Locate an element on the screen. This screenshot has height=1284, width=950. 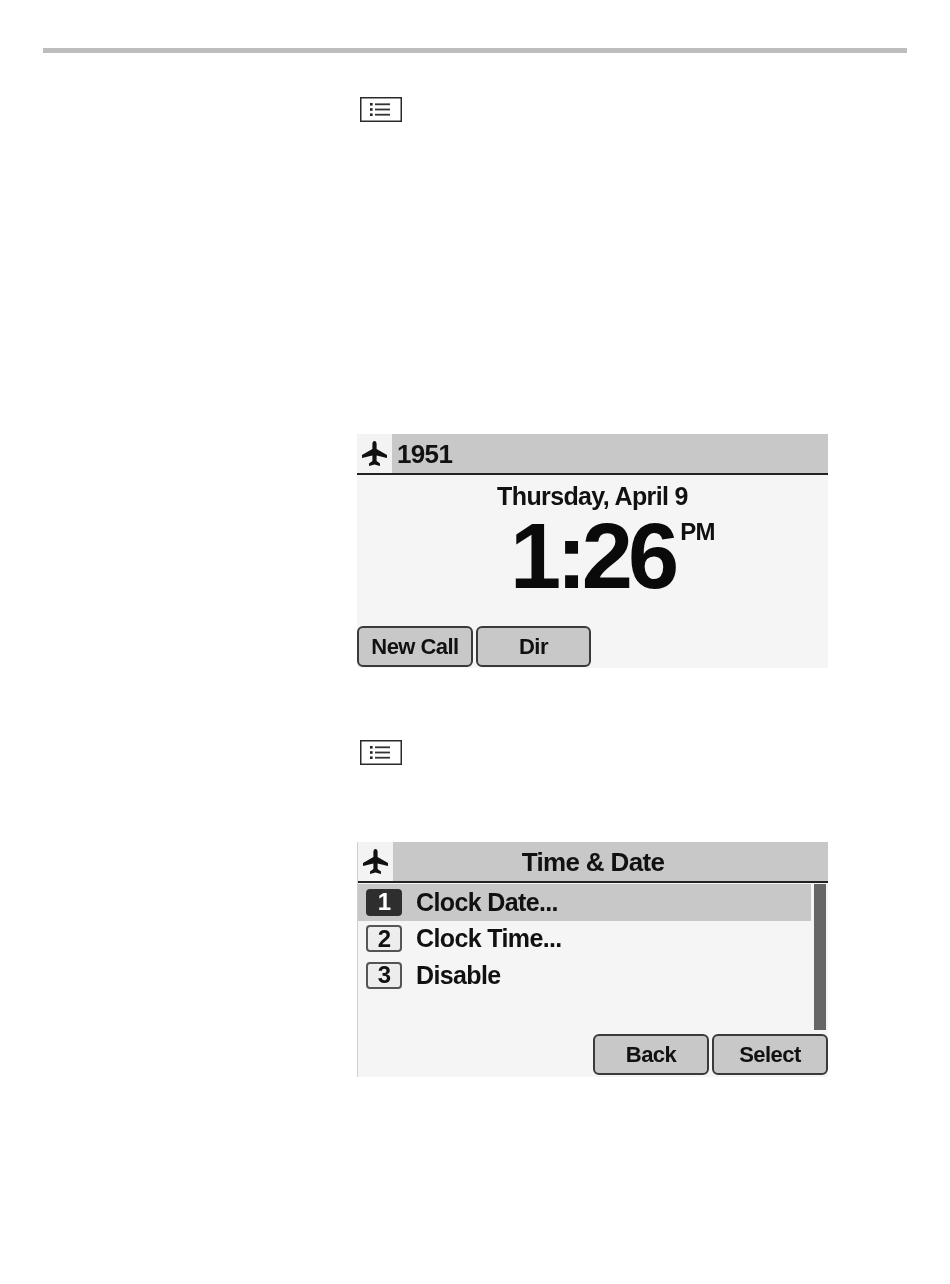
softkey-button: Select is located at coordinates (770, 1054).